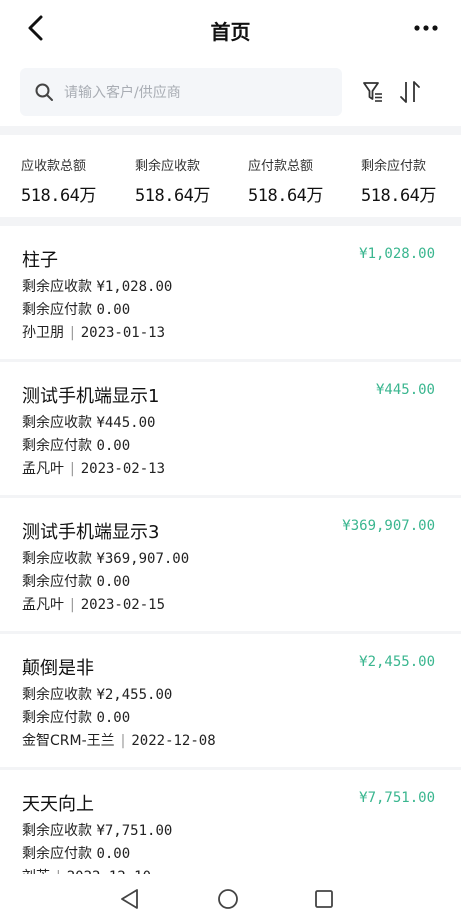 The image size is (461, 922). What do you see at coordinates (130, 899) in the screenshot?
I see `nav-back-icon` at bounding box center [130, 899].